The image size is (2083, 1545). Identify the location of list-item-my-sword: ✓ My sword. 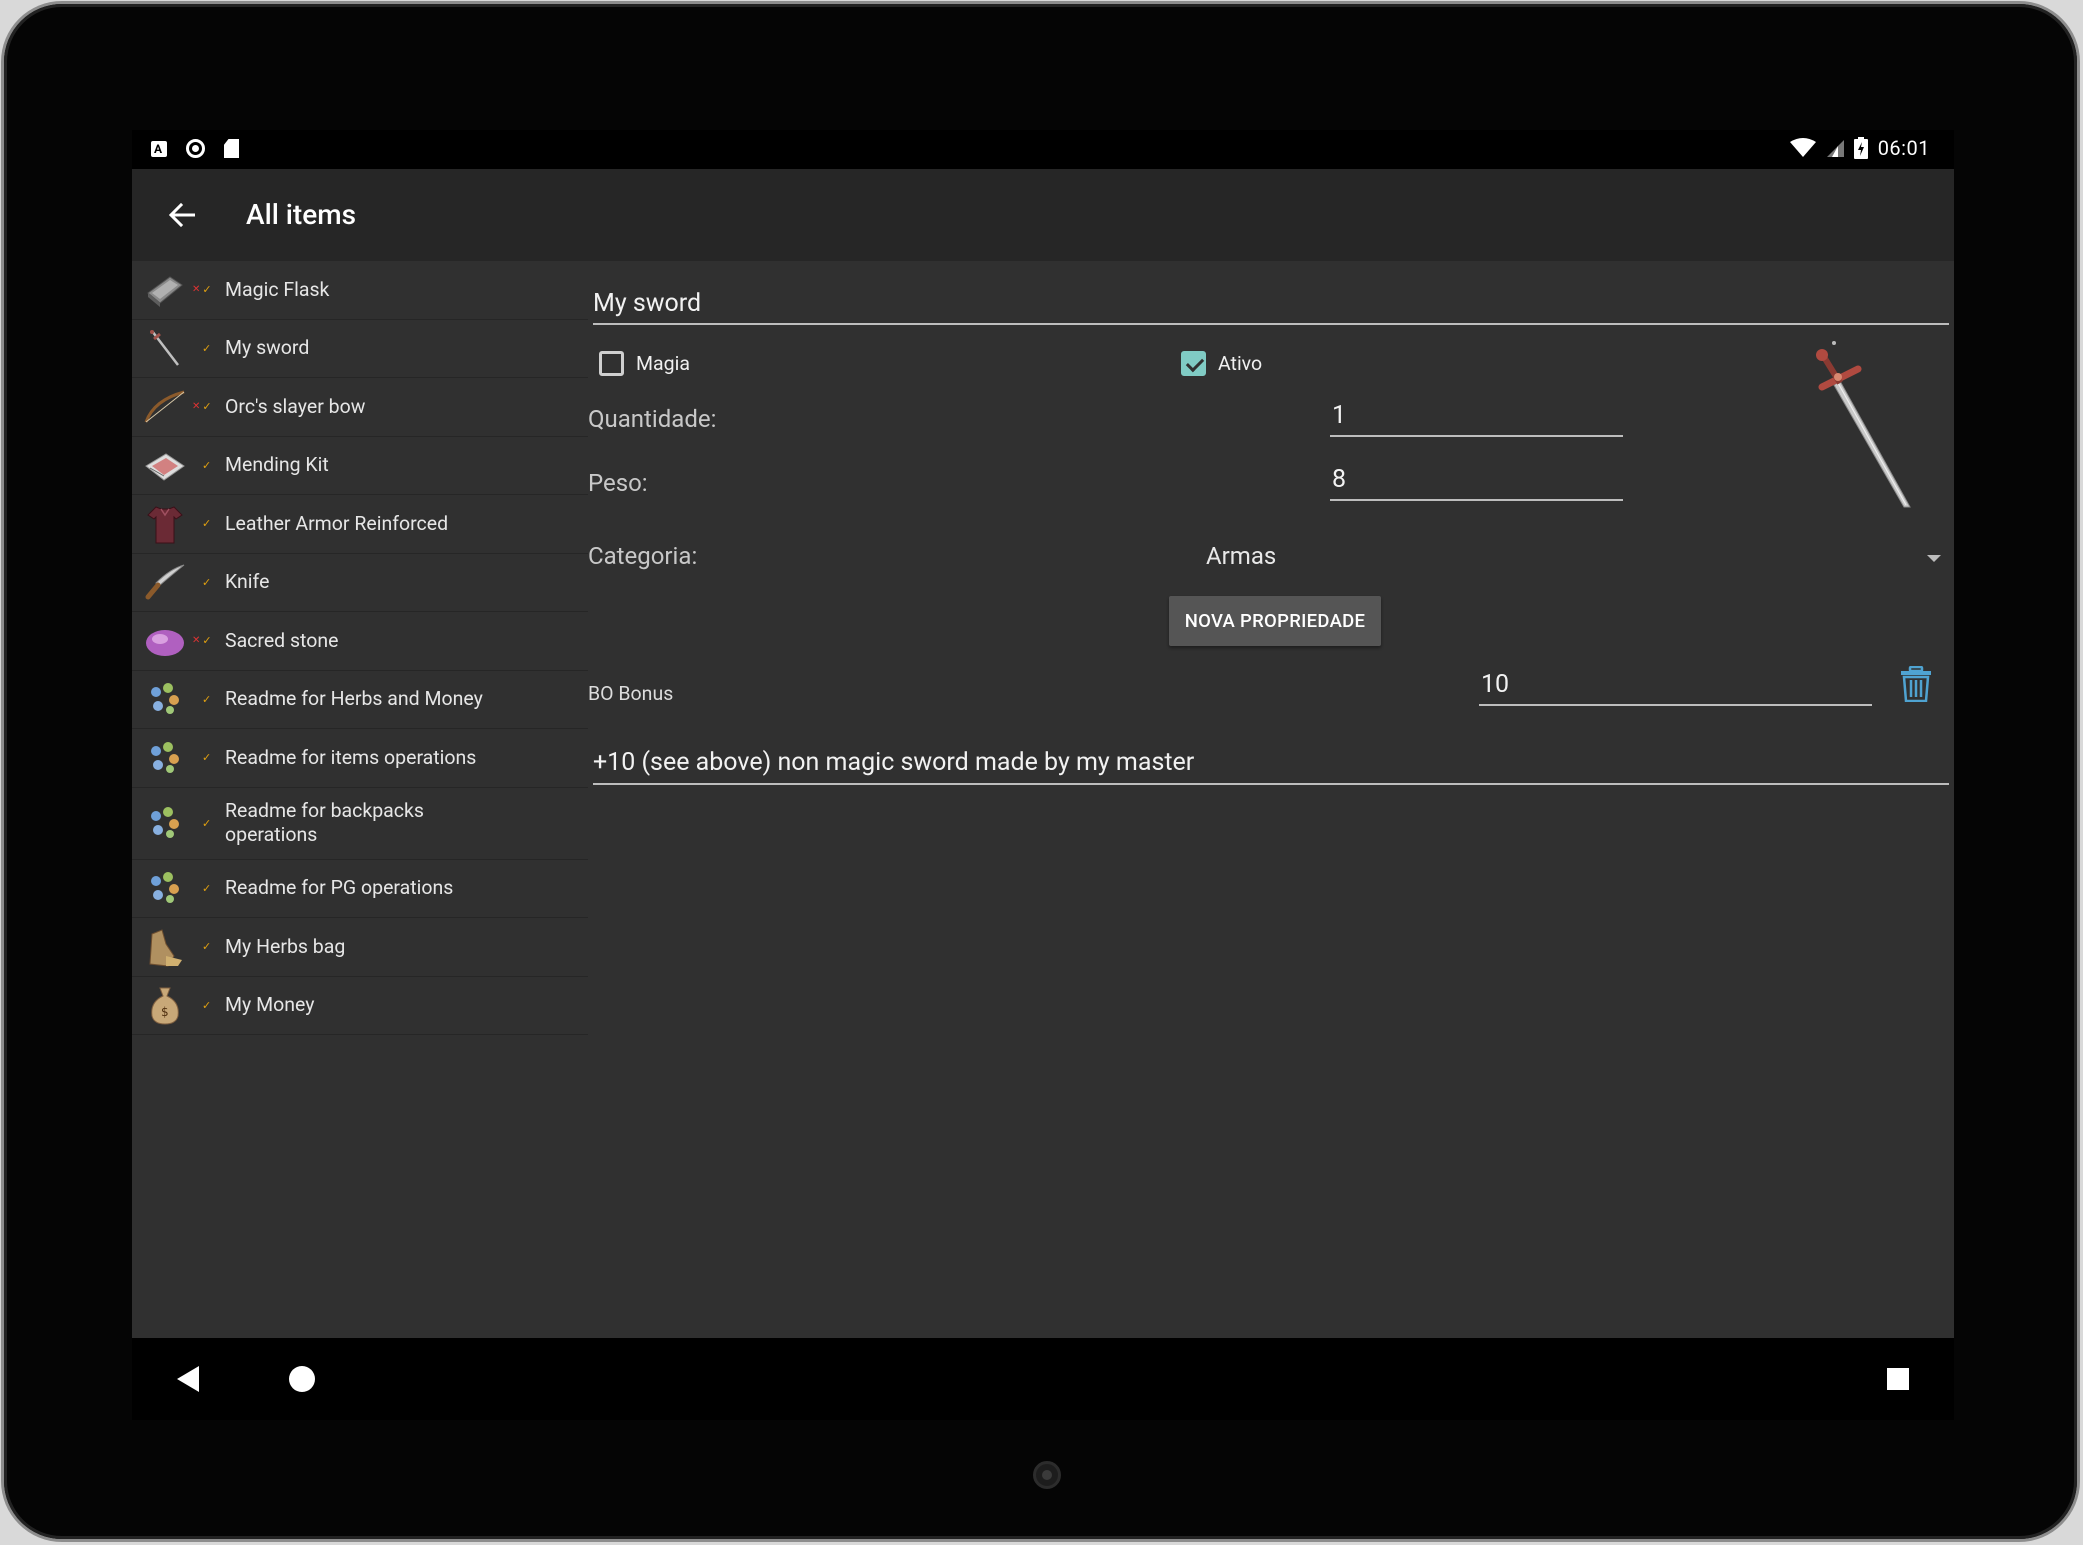
(360, 349).